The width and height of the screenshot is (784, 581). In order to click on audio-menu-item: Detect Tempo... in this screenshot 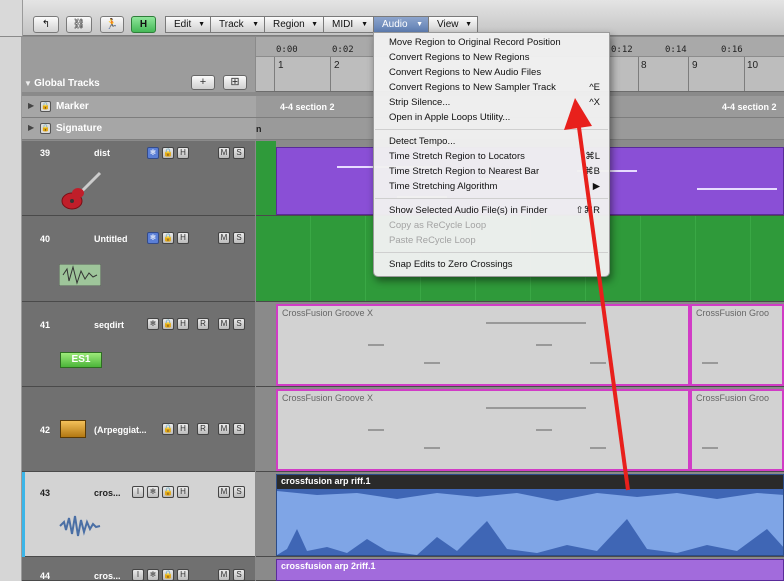, I will do `click(422, 141)`.